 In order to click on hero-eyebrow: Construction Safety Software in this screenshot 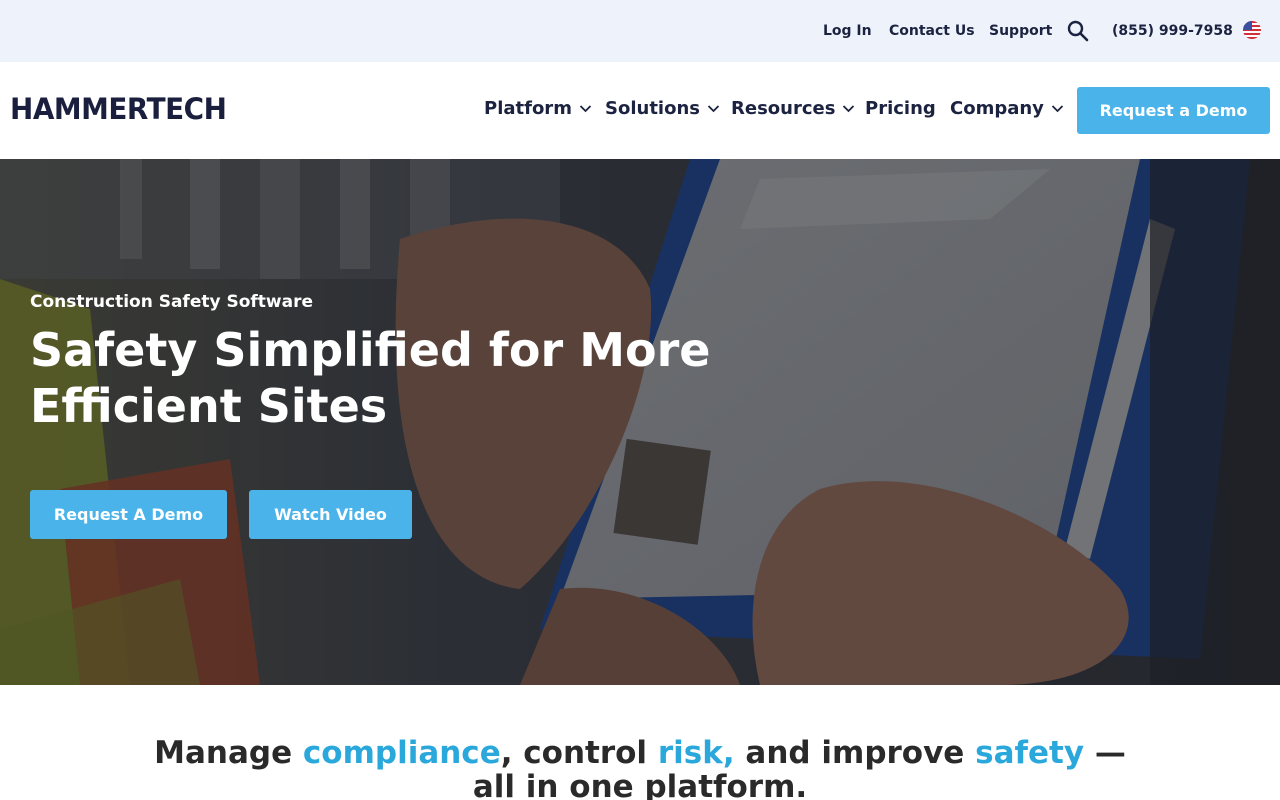, I will do `click(172, 302)`.